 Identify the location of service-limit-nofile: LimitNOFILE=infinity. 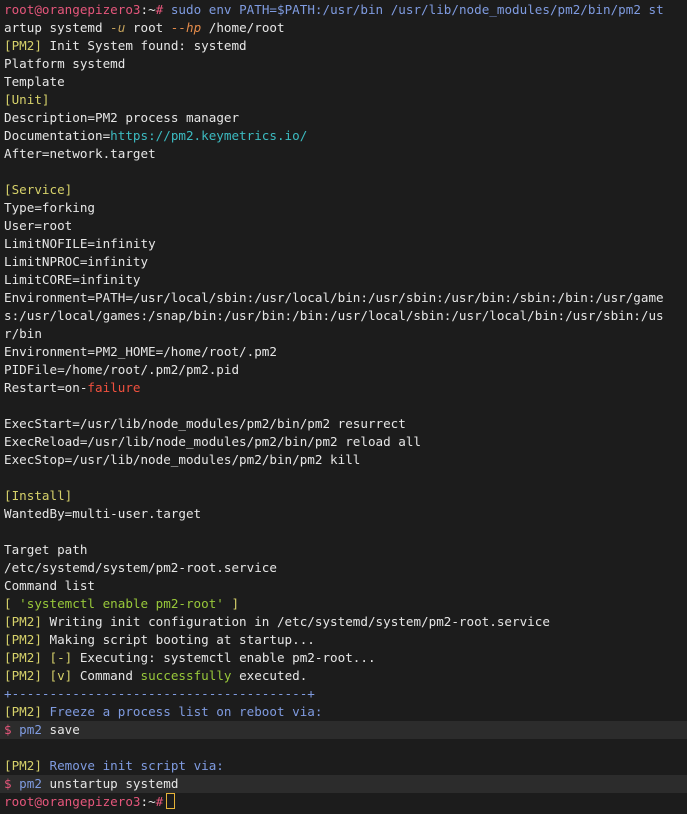
(345, 244).